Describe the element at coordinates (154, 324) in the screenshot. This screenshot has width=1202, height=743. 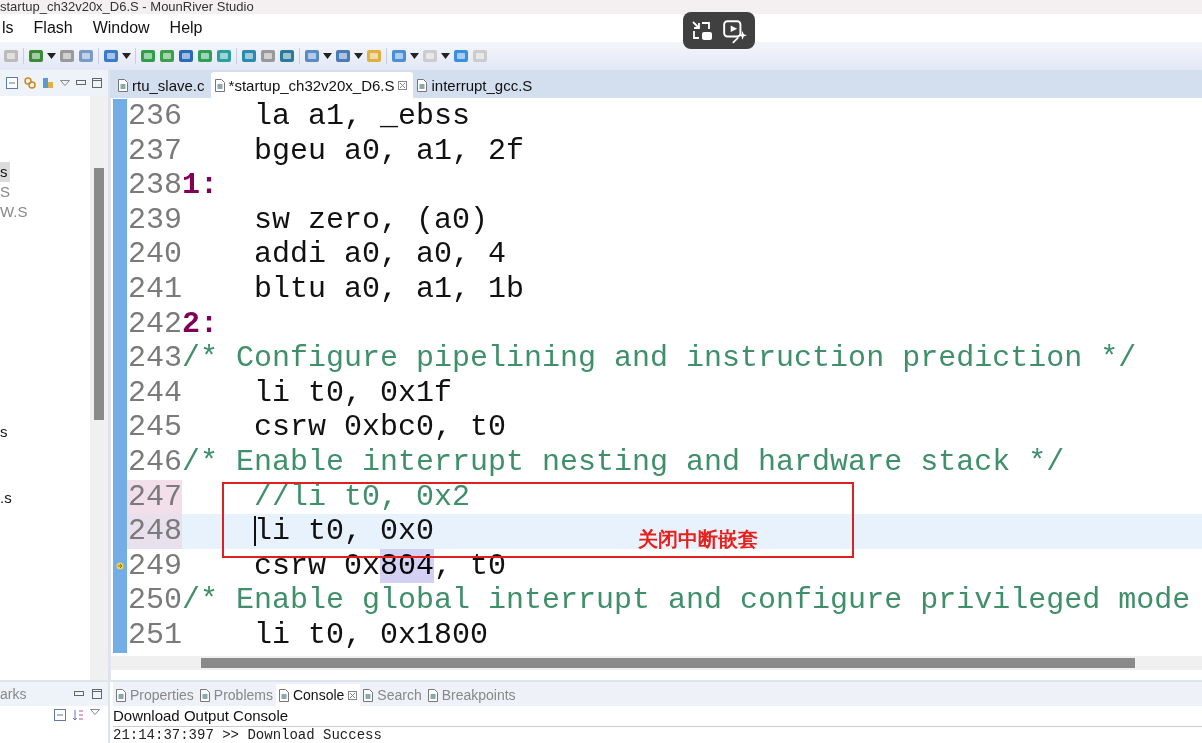
I see `line-number: 242` at that location.